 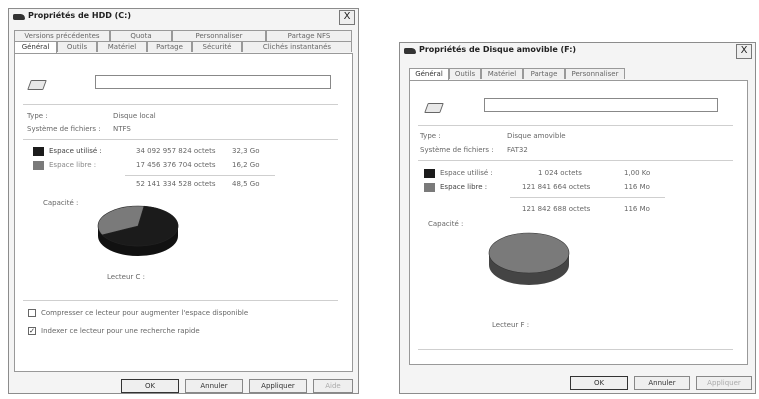 What do you see at coordinates (529, 253) in the screenshot?
I see `pie-free-slice` at bounding box center [529, 253].